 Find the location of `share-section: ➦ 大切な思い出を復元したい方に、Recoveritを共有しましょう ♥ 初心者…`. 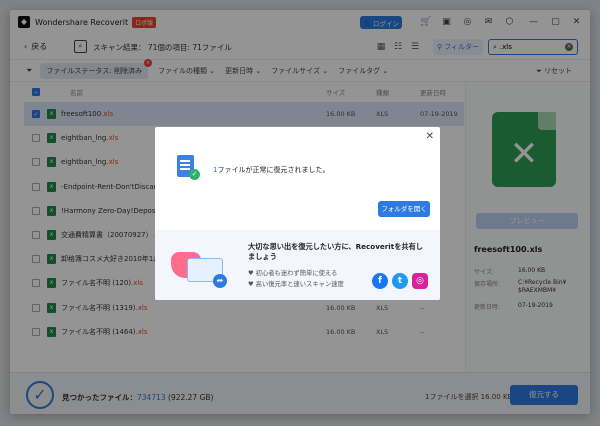

share-section: ➦ 大切な思い出を復元したい方に、Recoveritを共有しましょう ♥ 初心者… is located at coordinates (297, 265).